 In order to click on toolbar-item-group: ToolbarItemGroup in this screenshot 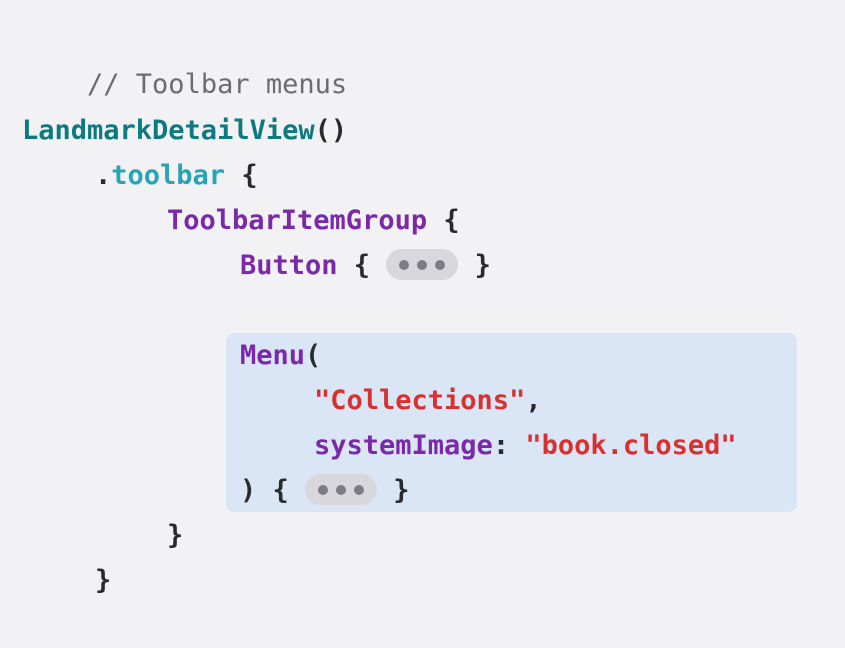, I will do `click(297, 220)`.